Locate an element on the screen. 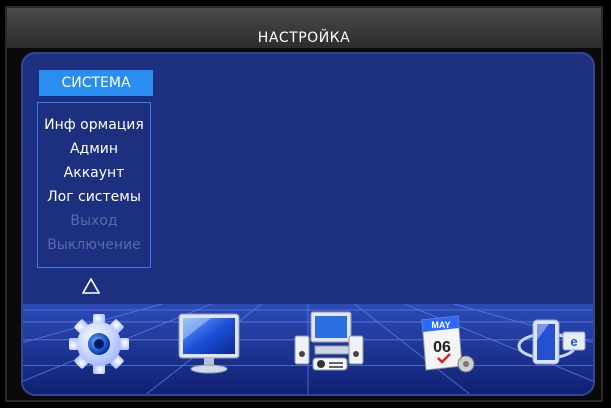 This screenshot has height=408, width=611. menu-item-shutdown: Выключение is located at coordinates (94, 245).